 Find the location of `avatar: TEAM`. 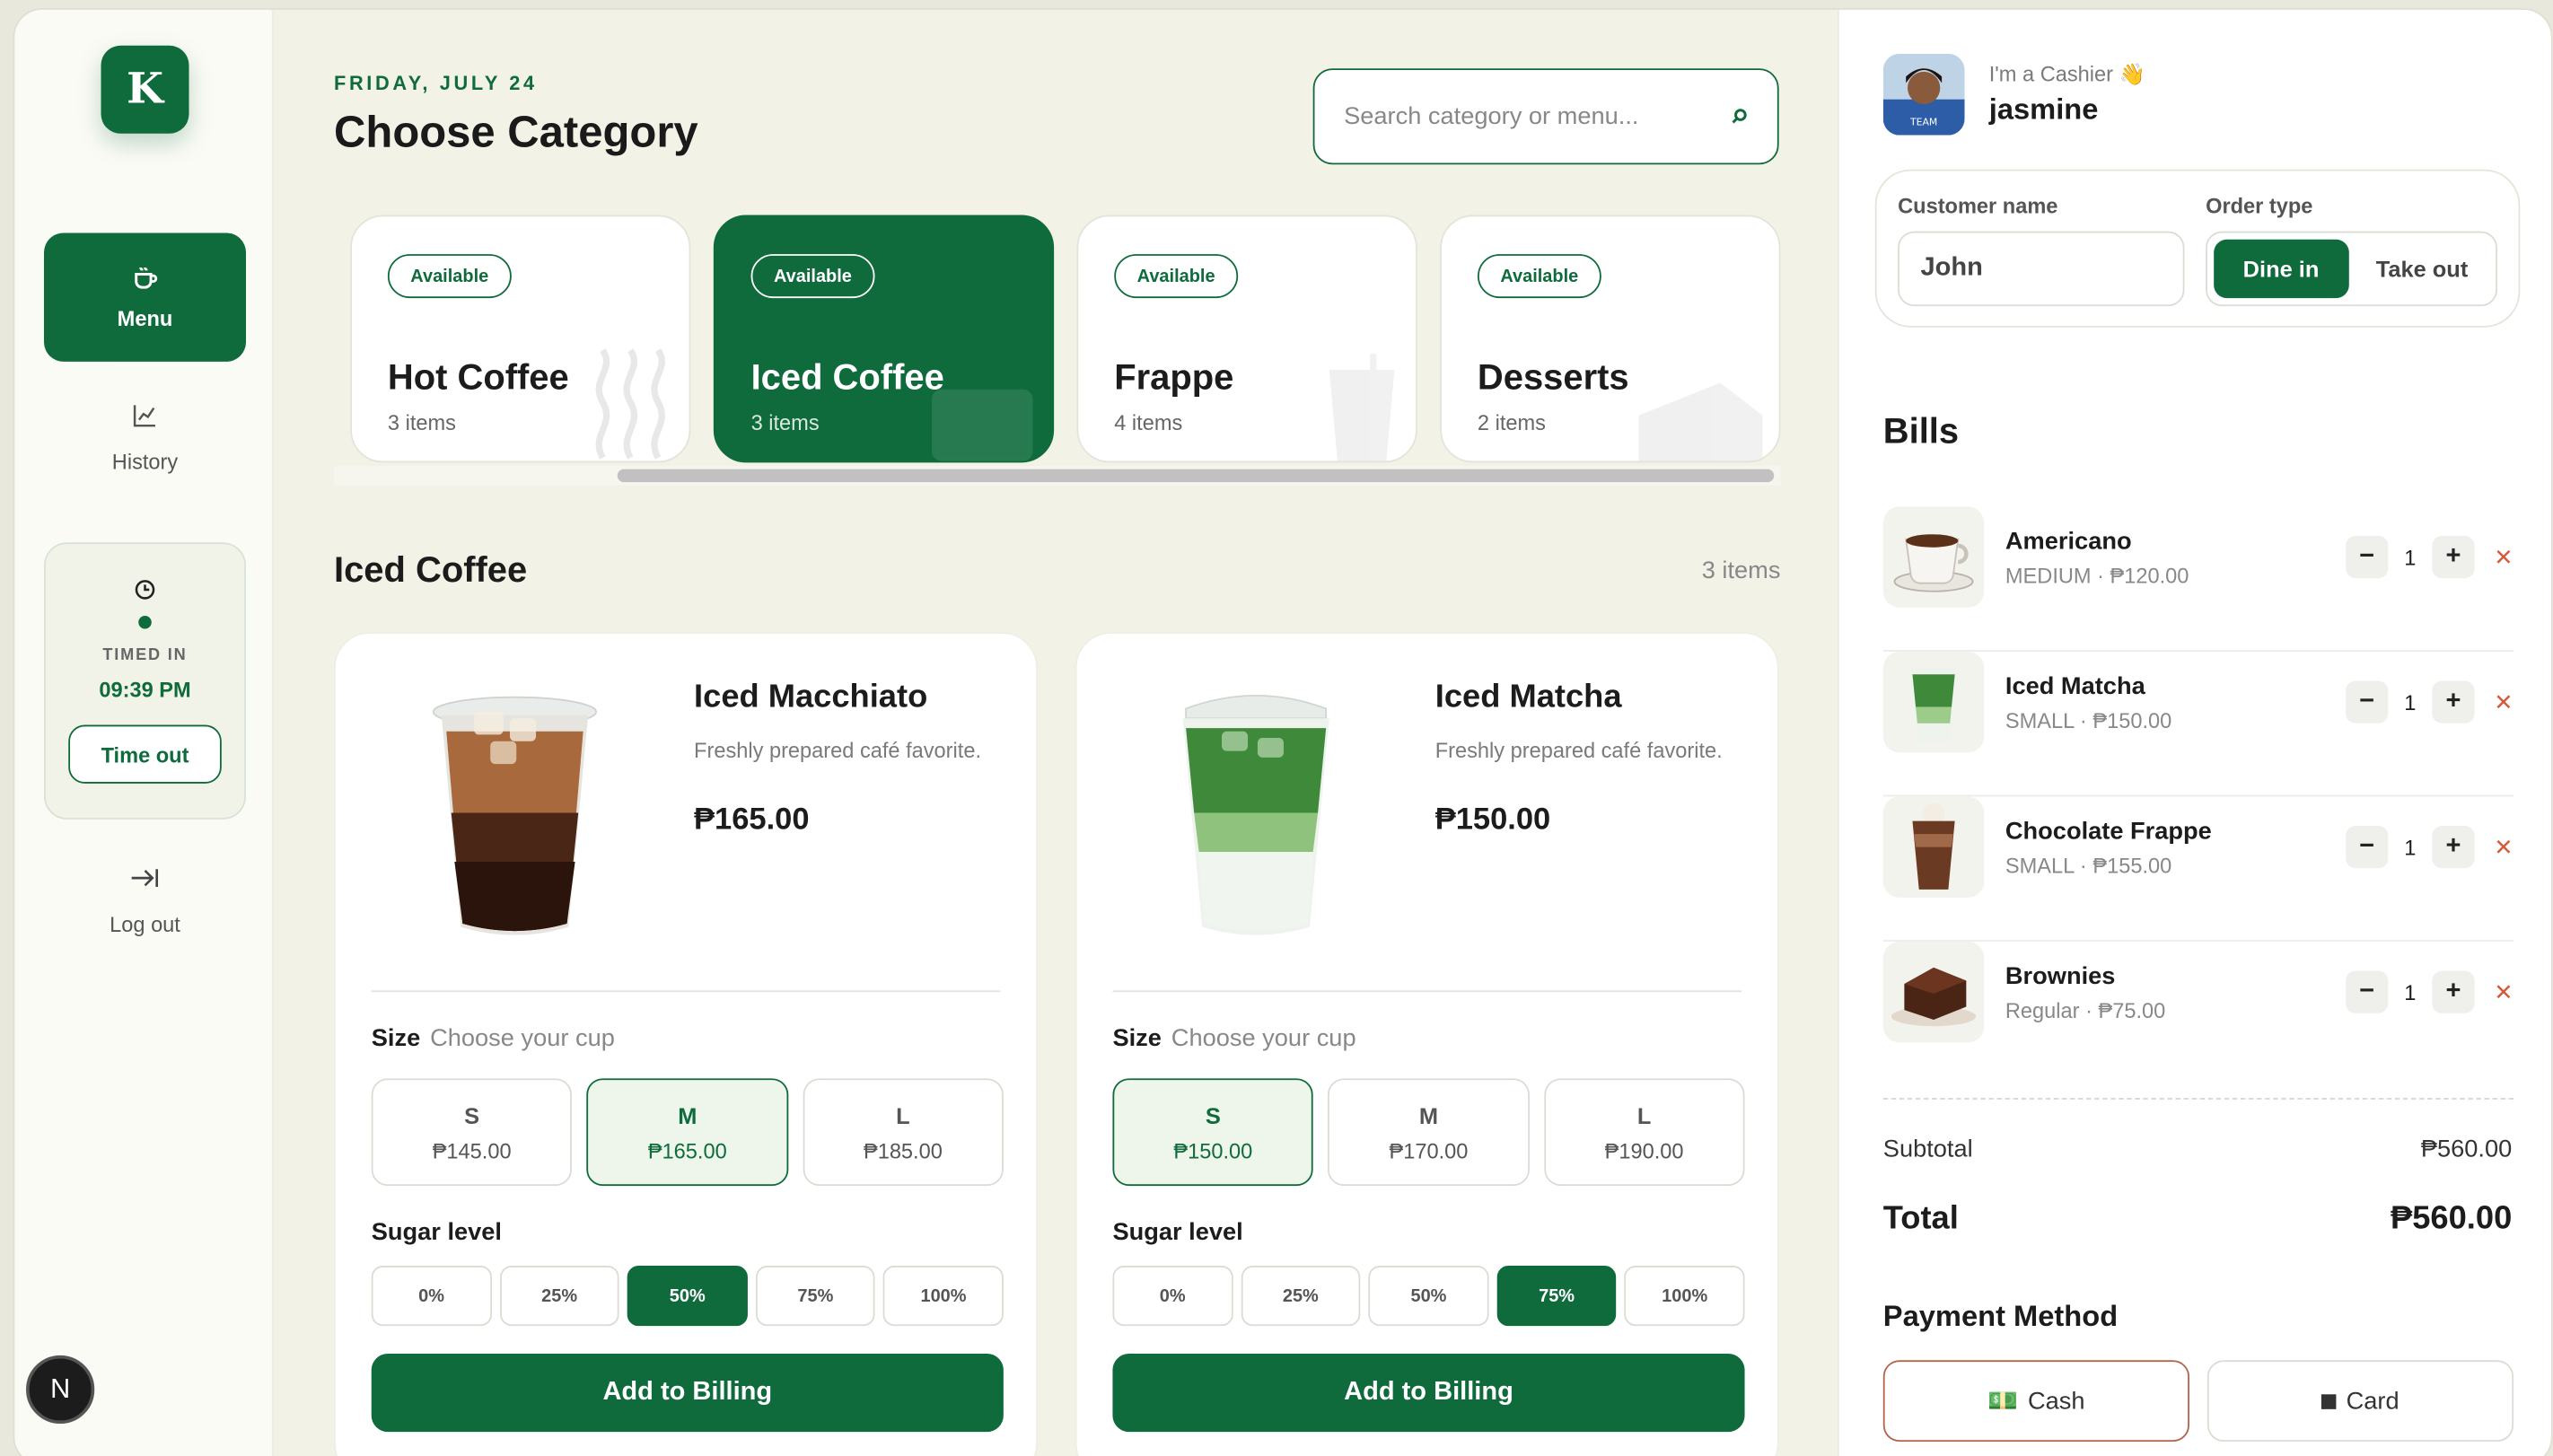

avatar: TEAM is located at coordinates (1924, 94).